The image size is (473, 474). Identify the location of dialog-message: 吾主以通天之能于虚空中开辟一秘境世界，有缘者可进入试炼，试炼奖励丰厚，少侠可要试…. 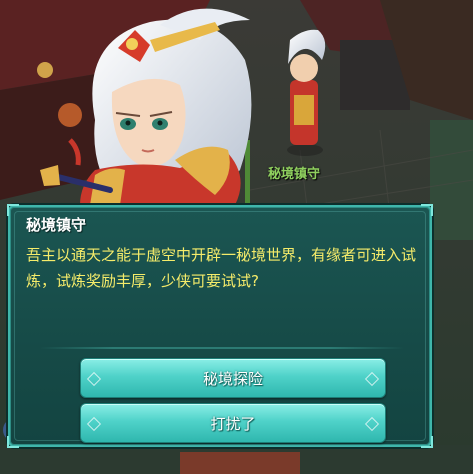
(221, 268).